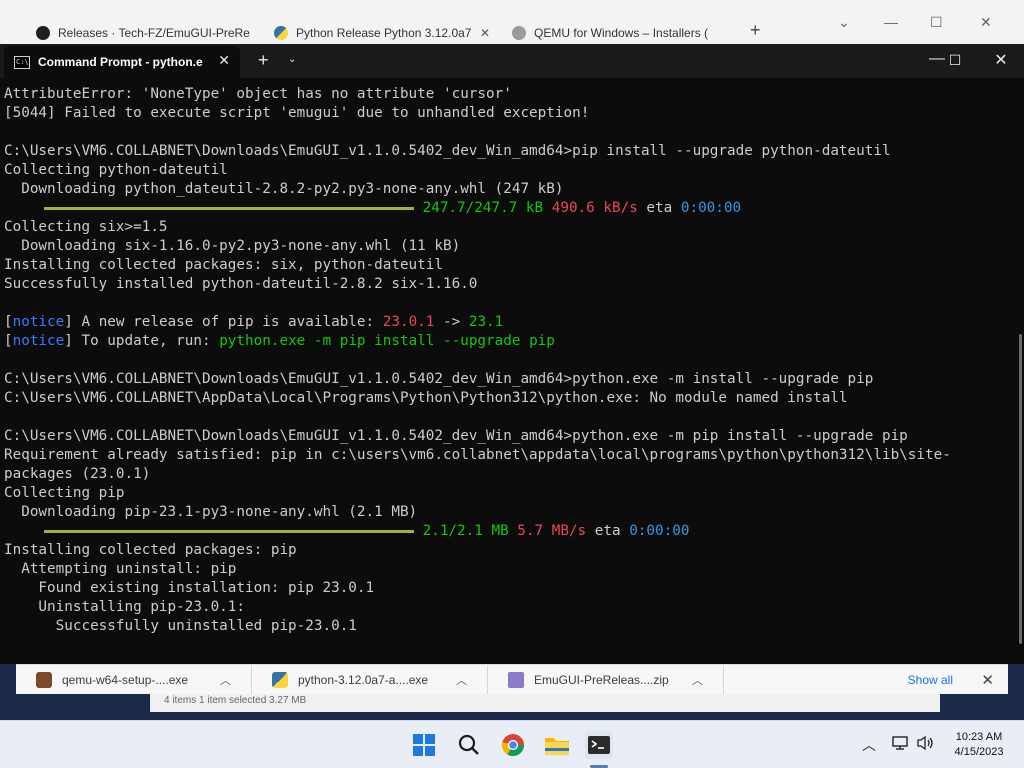 Image resolution: width=1024 pixels, height=768 pixels. What do you see at coordinates (504, 493) in the screenshot?
I see `terminal-line: Collecting pip` at bounding box center [504, 493].